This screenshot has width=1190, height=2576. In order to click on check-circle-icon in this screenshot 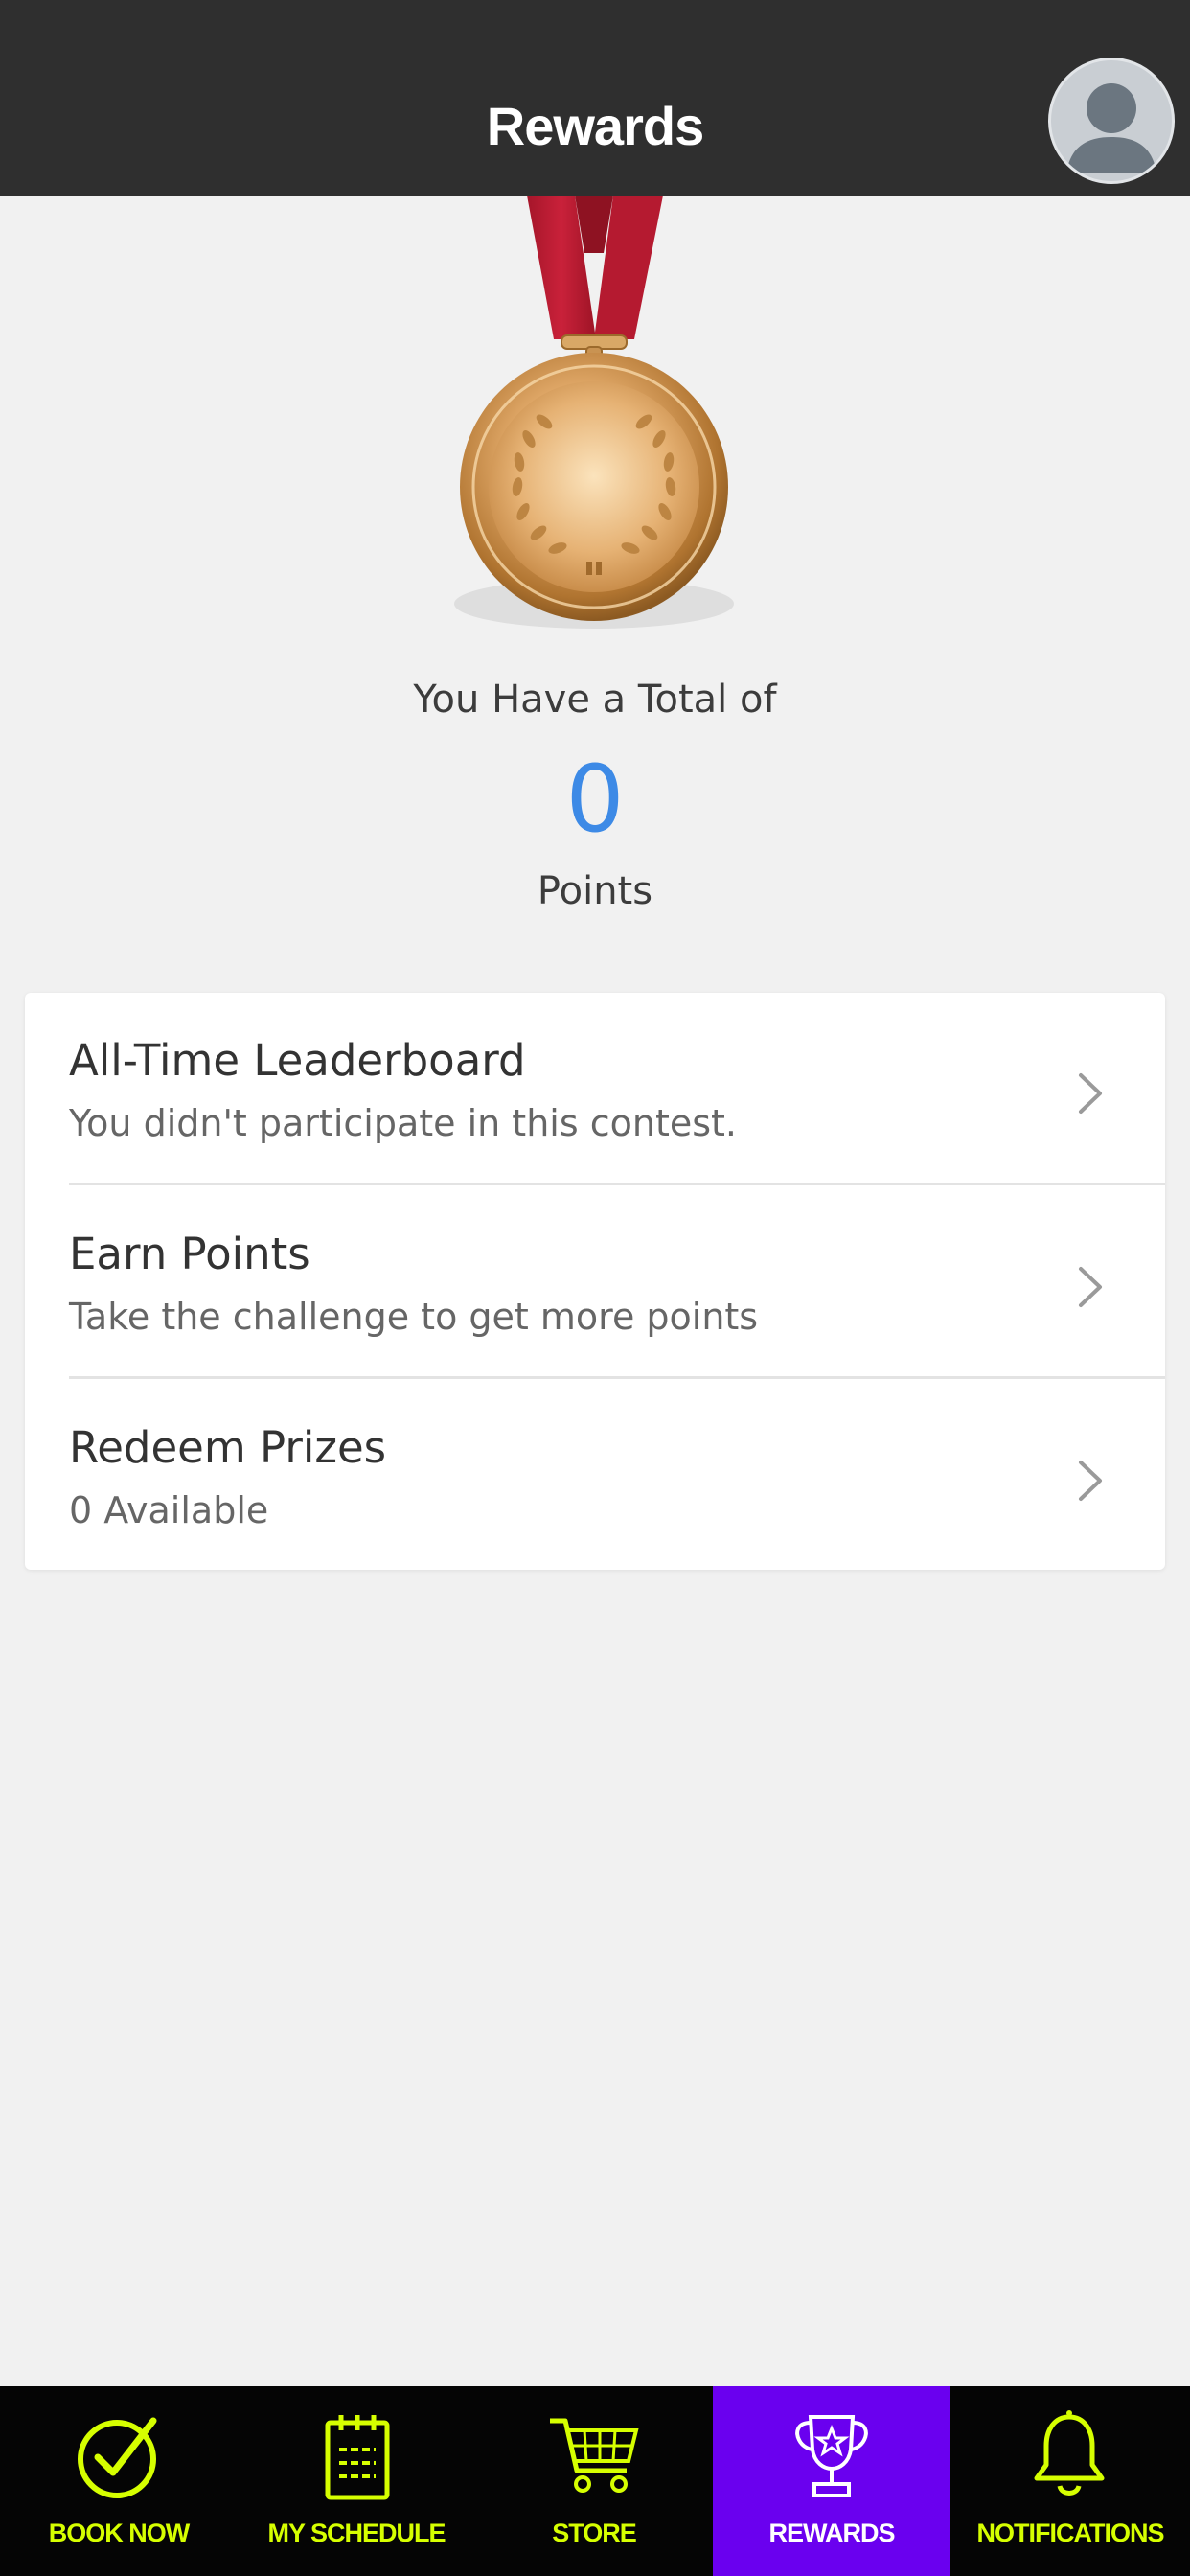, I will do `click(118, 2457)`.